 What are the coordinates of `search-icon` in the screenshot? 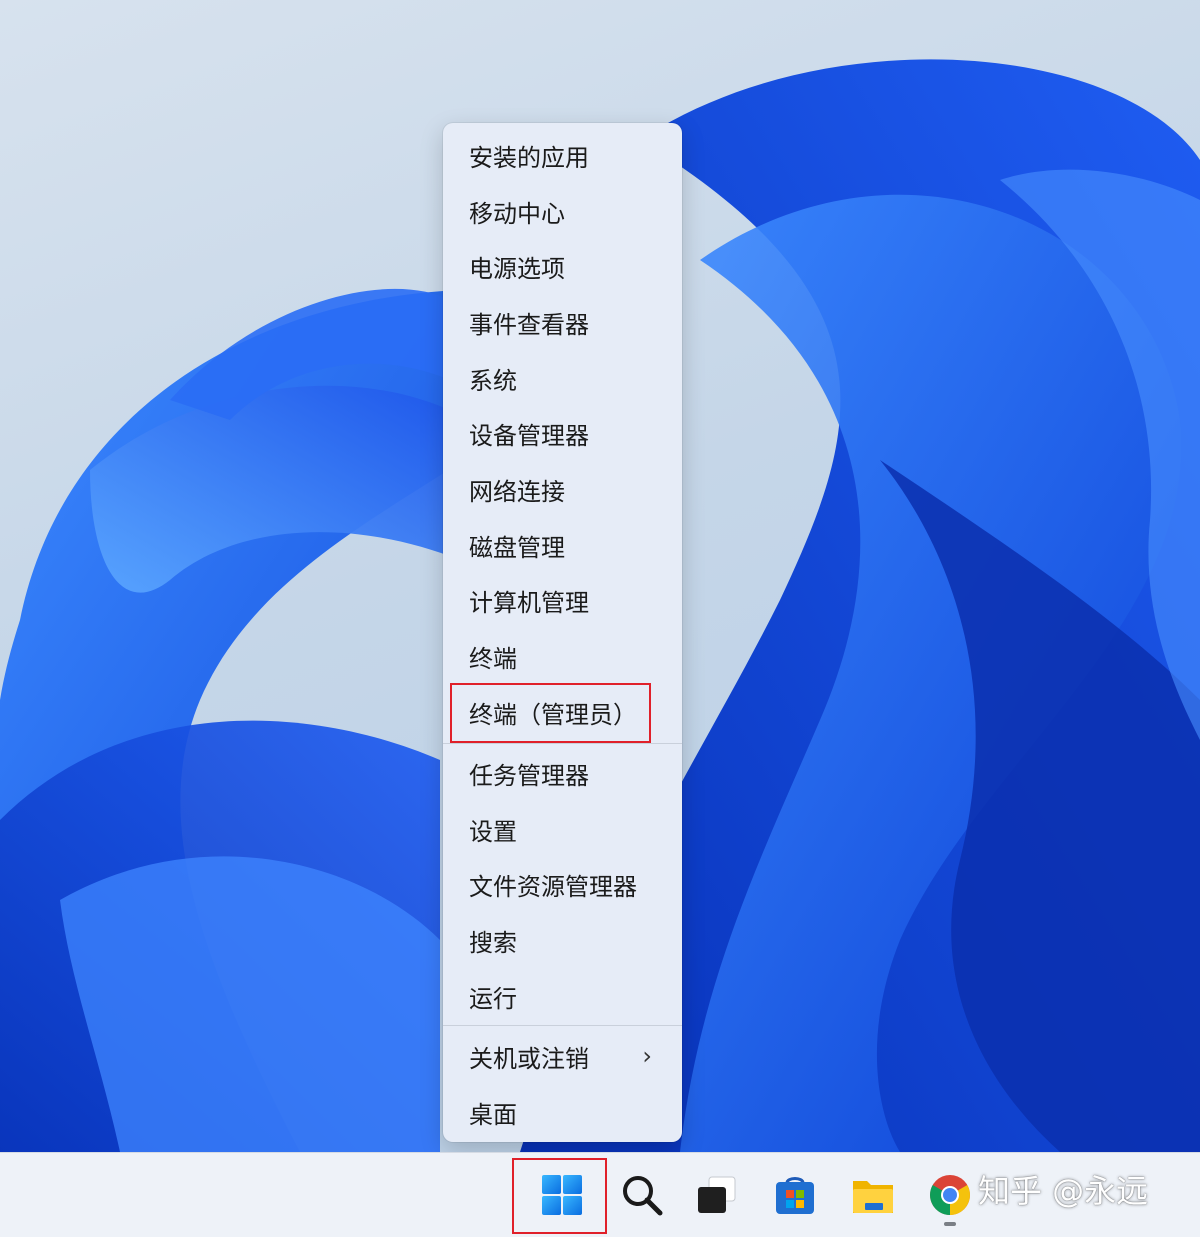 It's located at (642, 1195).